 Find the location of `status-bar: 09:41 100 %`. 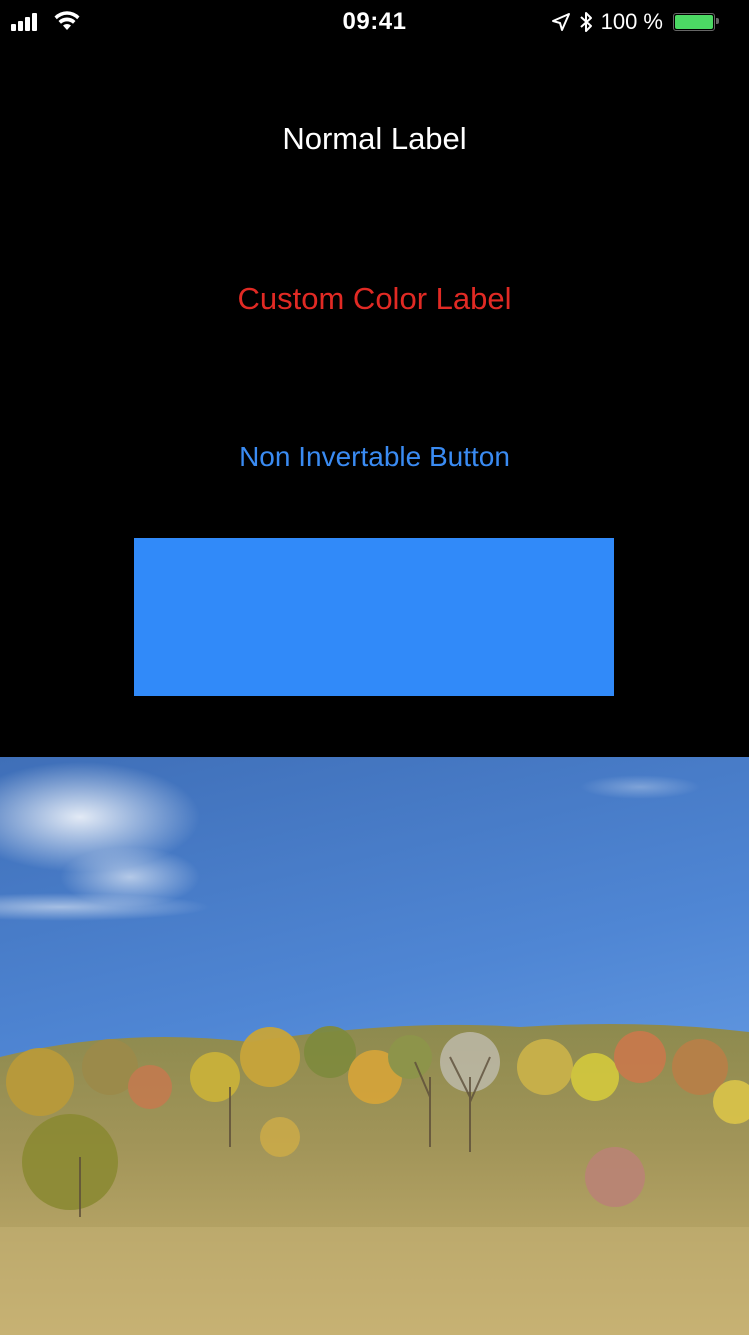

status-bar: 09:41 100 % is located at coordinates (374, 22).